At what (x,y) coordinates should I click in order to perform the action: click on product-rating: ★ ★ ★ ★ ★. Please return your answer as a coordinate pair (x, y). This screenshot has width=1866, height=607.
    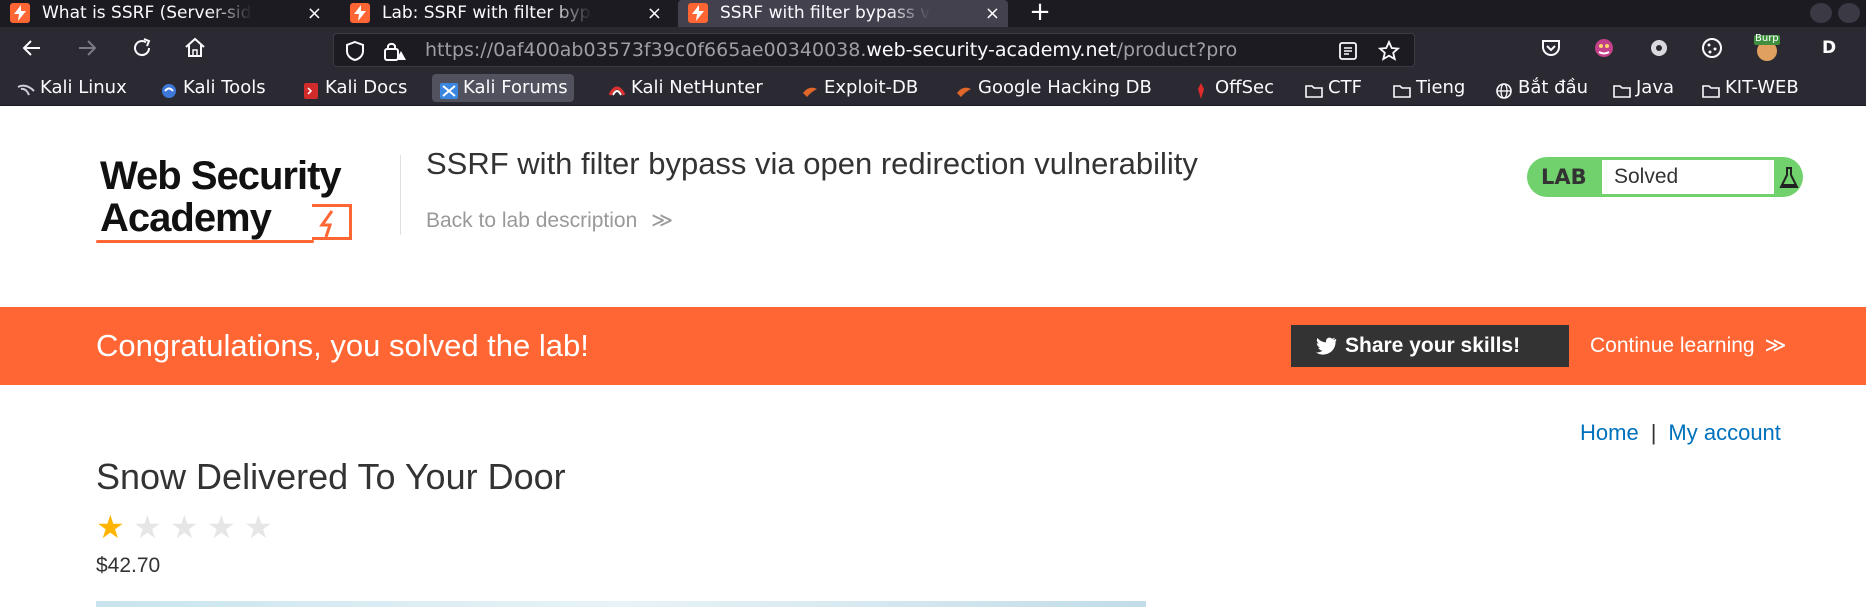
    Looking at the image, I should click on (188, 527).